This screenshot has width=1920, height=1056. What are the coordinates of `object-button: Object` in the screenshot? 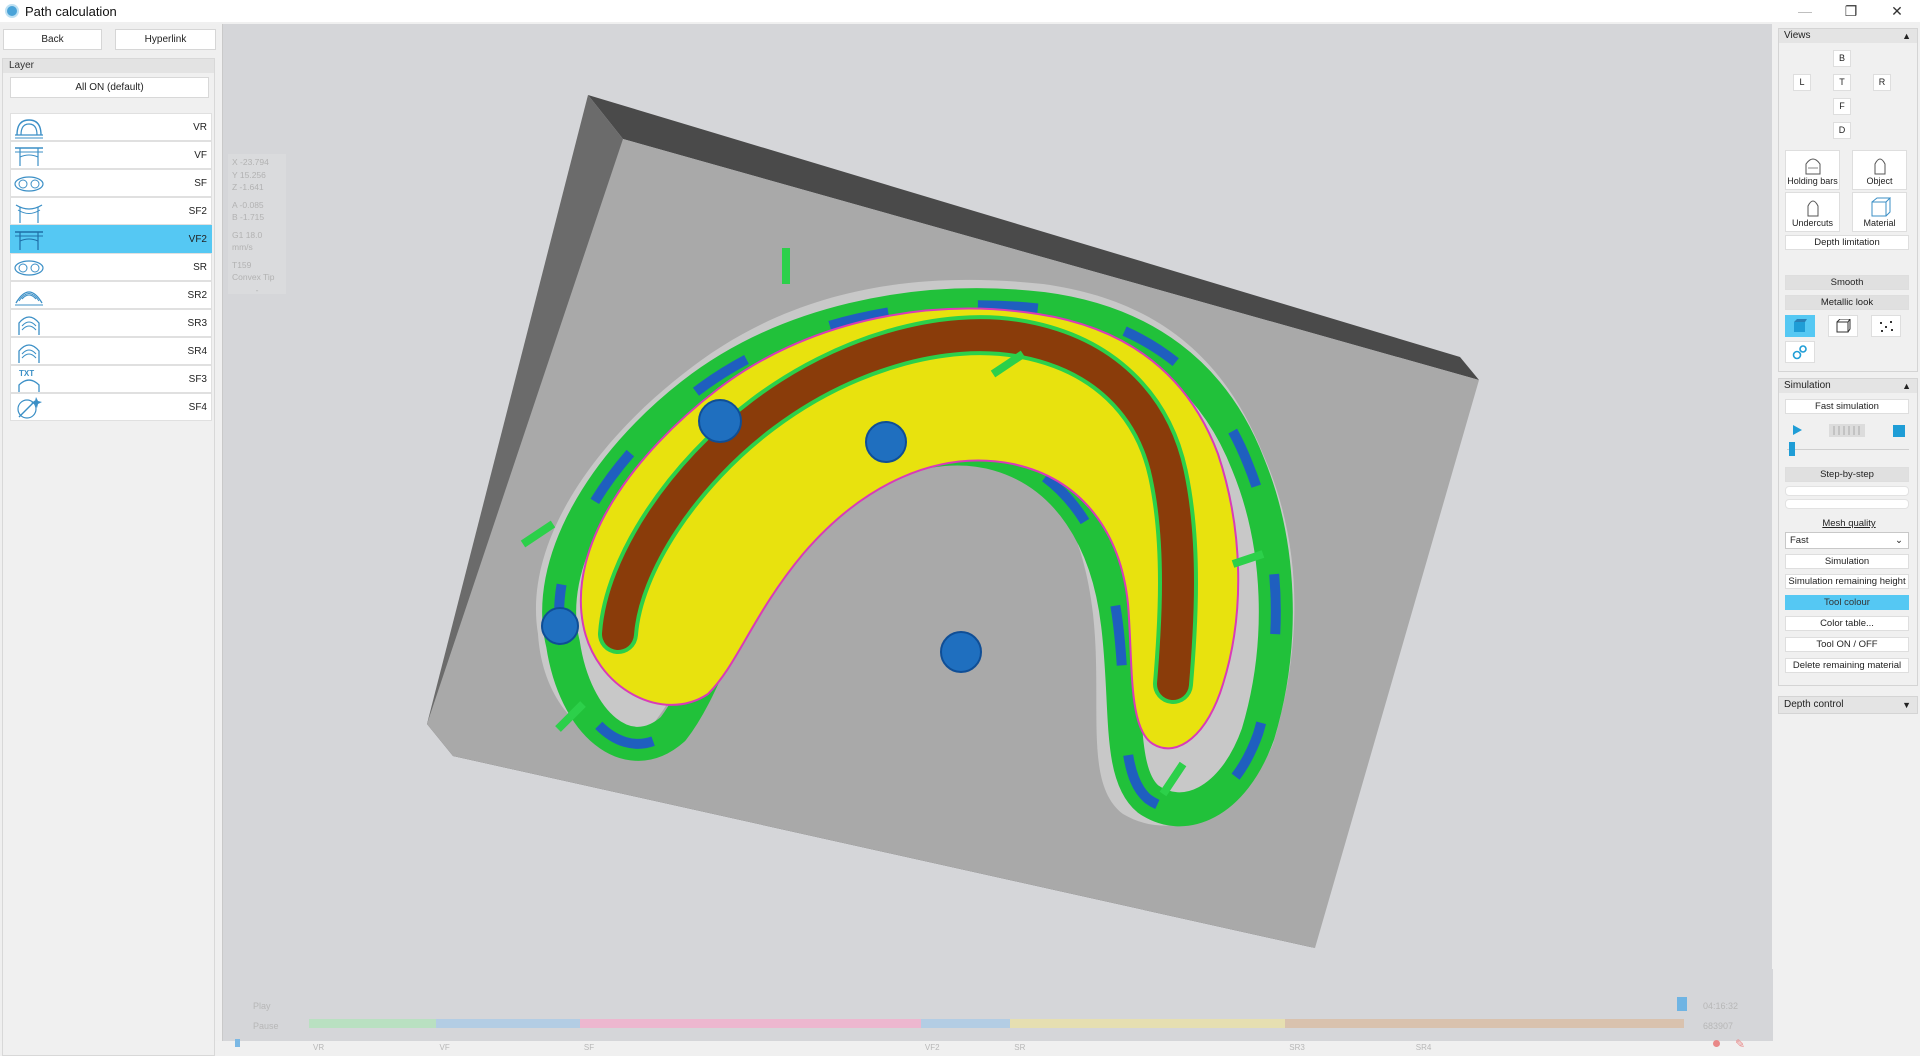 It's located at (1879, 170).